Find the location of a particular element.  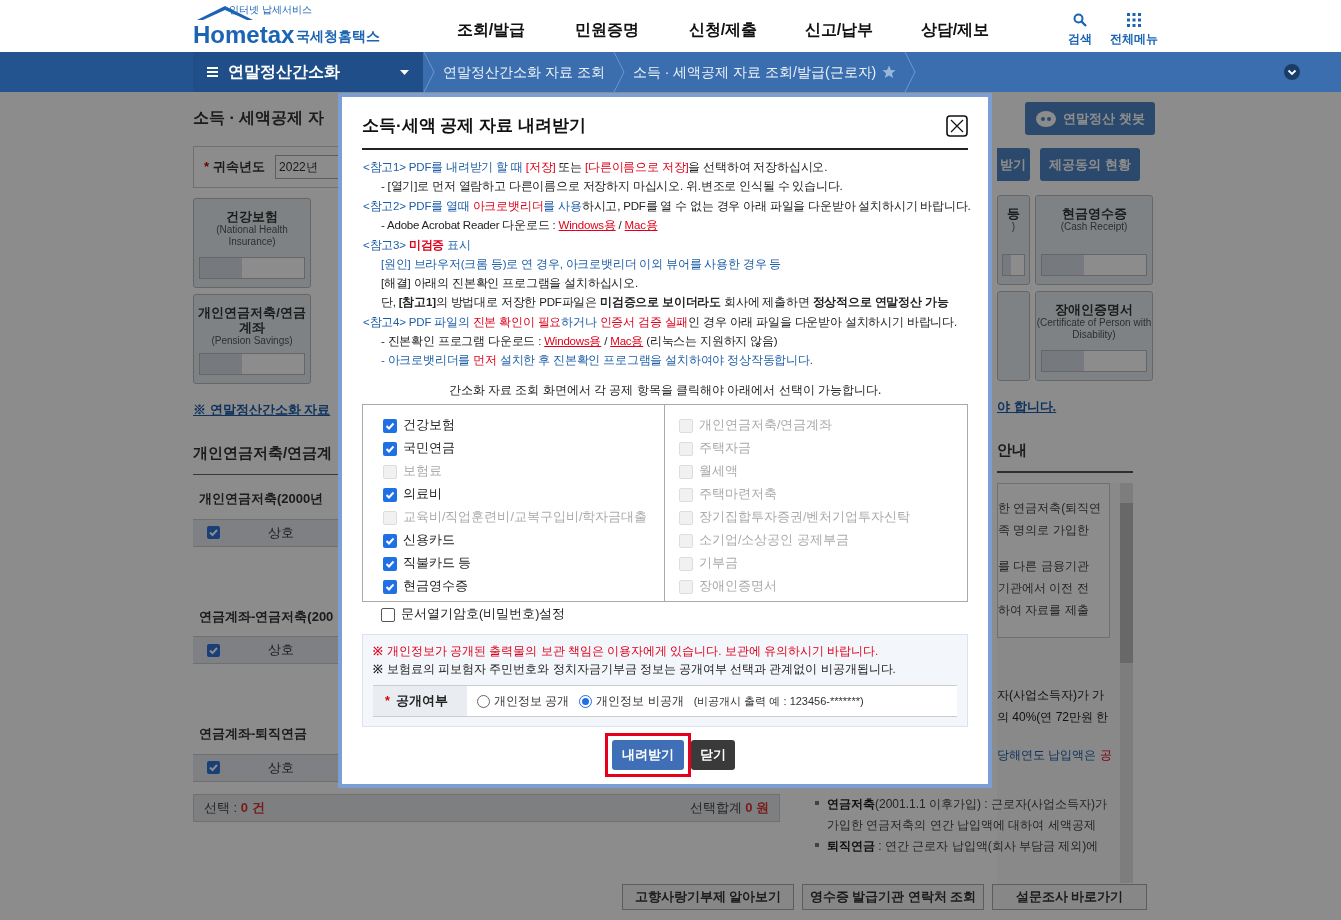

star-icon is located at coordinates (889, 72).